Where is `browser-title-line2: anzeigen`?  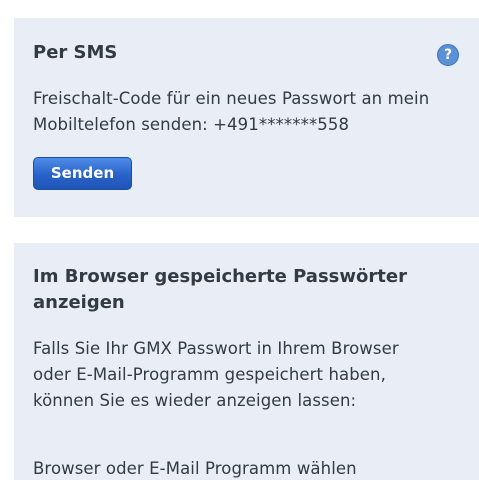
browser-title-line2: anzeigen is located at coordinates (79, 302).